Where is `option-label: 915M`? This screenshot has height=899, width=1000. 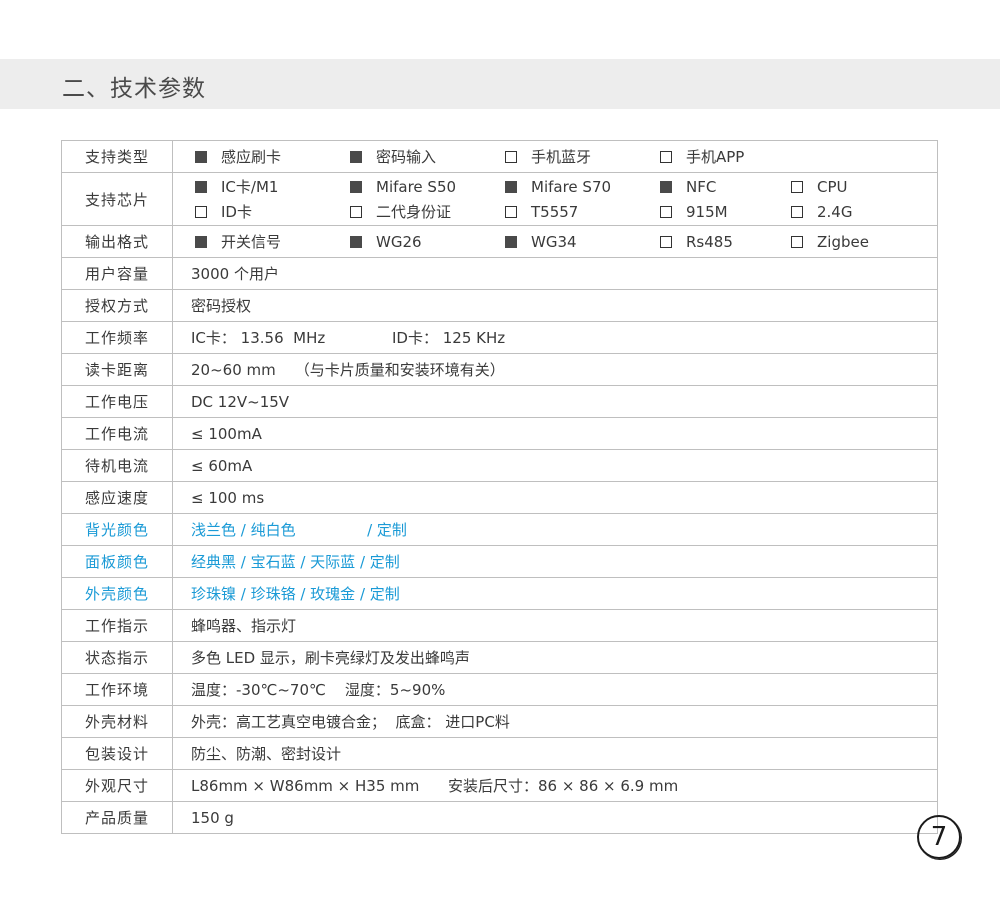
option-label: 915M is located at coordinates (707, 211).